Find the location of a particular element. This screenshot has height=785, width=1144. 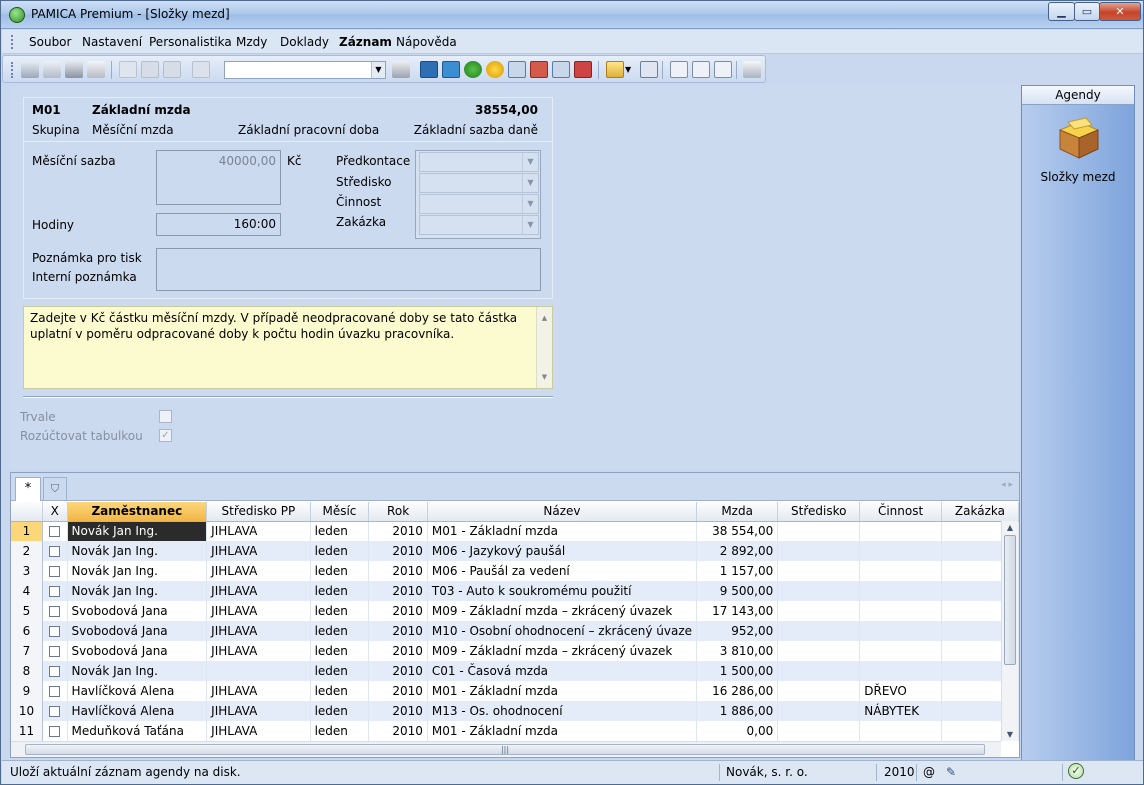

cell-nazev: M06 - Paušál za vedení is located at coordinates (562, 571).